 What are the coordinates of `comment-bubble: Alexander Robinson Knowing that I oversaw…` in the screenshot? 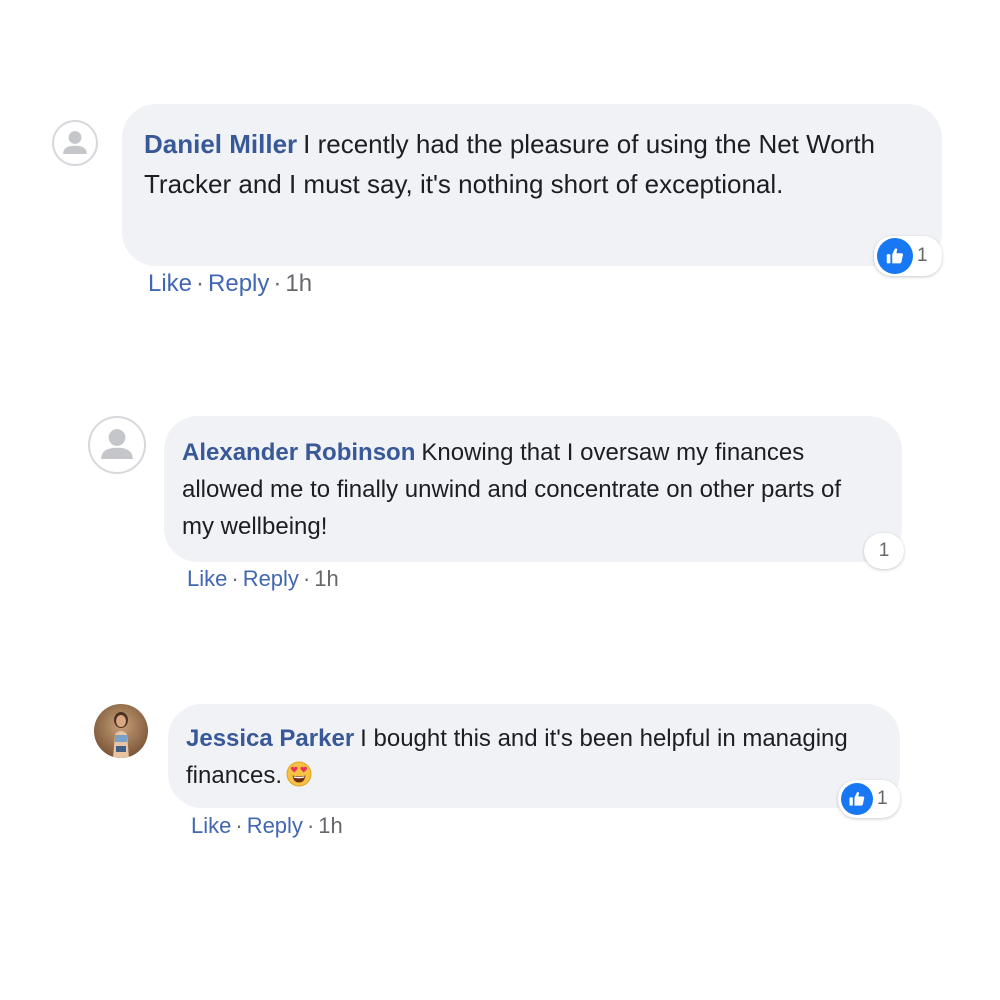 It's located at (533, 489).